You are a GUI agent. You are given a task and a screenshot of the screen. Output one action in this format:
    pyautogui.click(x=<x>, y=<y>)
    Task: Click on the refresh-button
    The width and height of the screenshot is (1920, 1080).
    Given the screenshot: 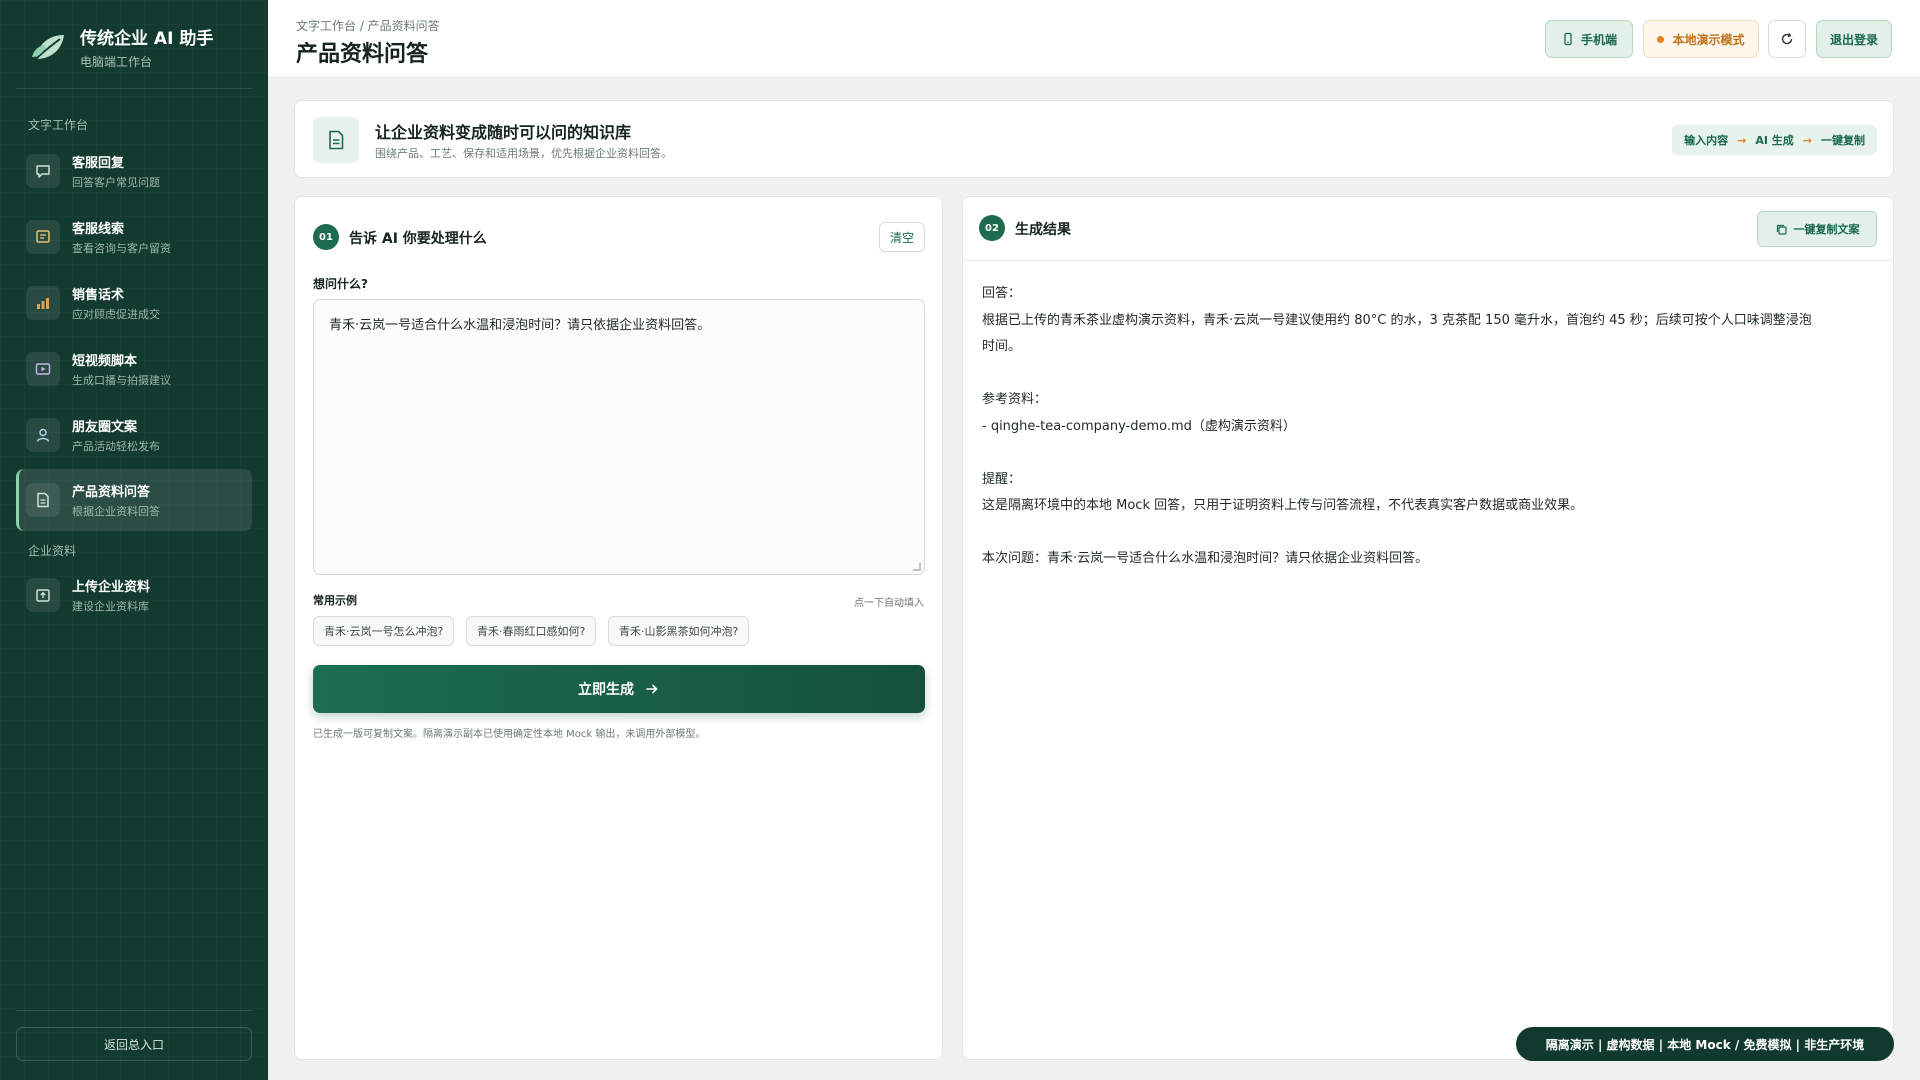 What is the action you would take?
    pyautogui.click(x=1787, y=39)
    